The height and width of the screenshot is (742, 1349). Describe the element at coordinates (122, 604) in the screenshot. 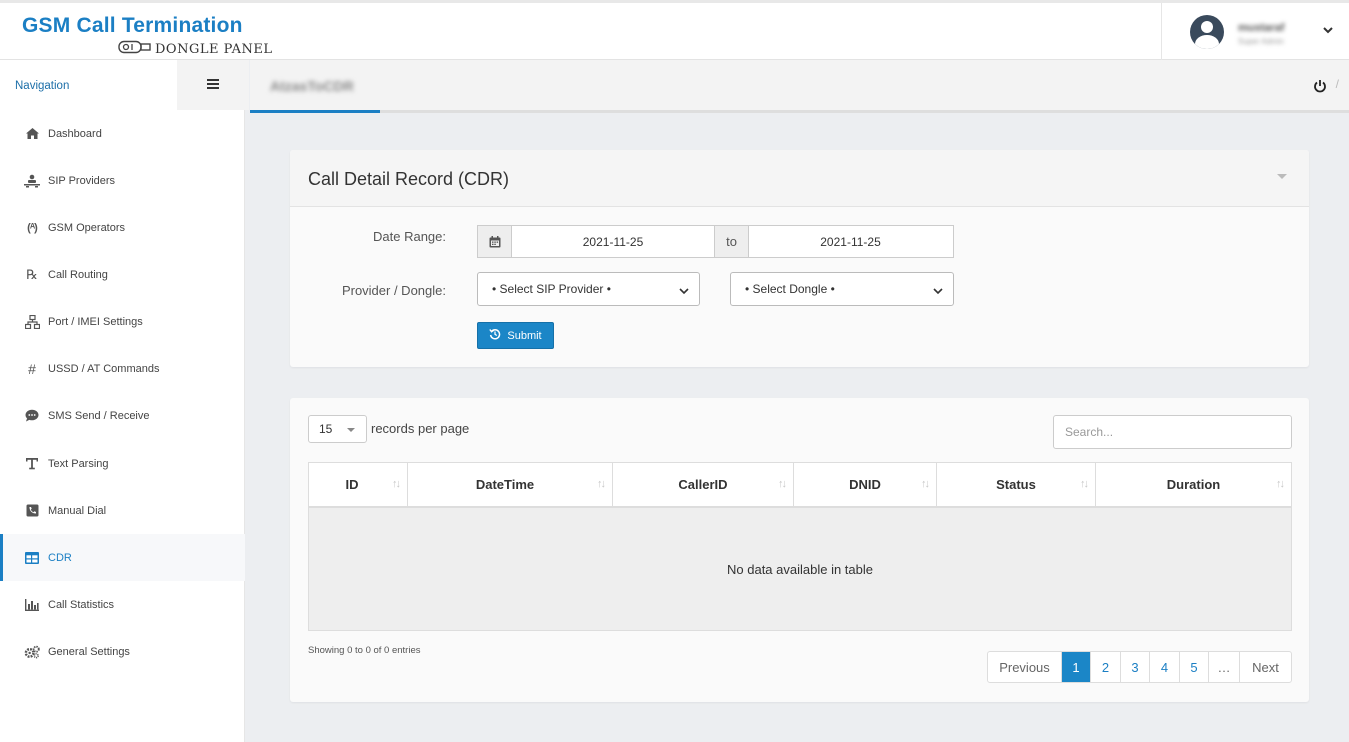

I see `sidebar-item-call-statistics: Call Statistics` at that location.